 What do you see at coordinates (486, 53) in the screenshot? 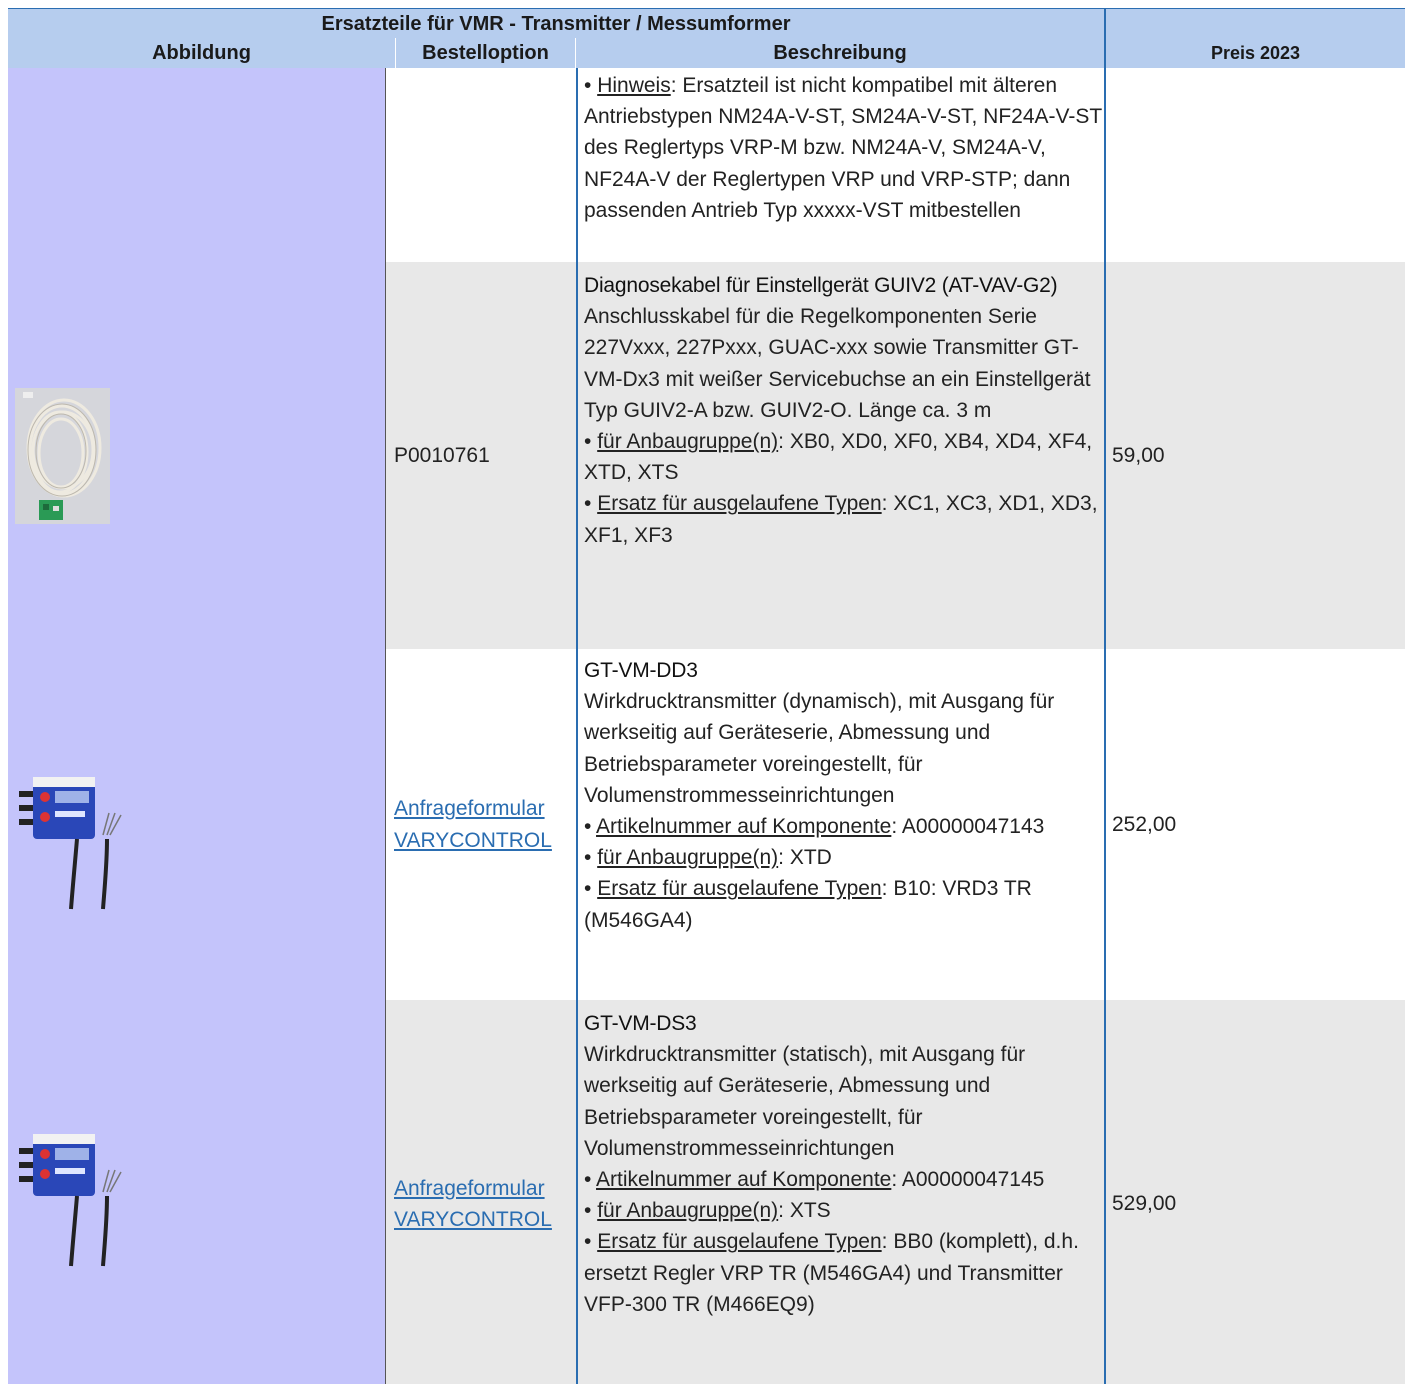
I see `header-option: Bestelloption` at bounding box center [486, 53].